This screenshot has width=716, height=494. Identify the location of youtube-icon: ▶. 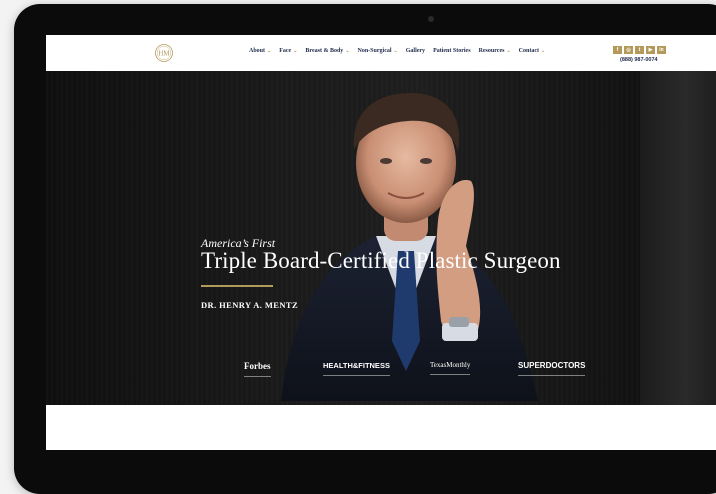
(650, 50).